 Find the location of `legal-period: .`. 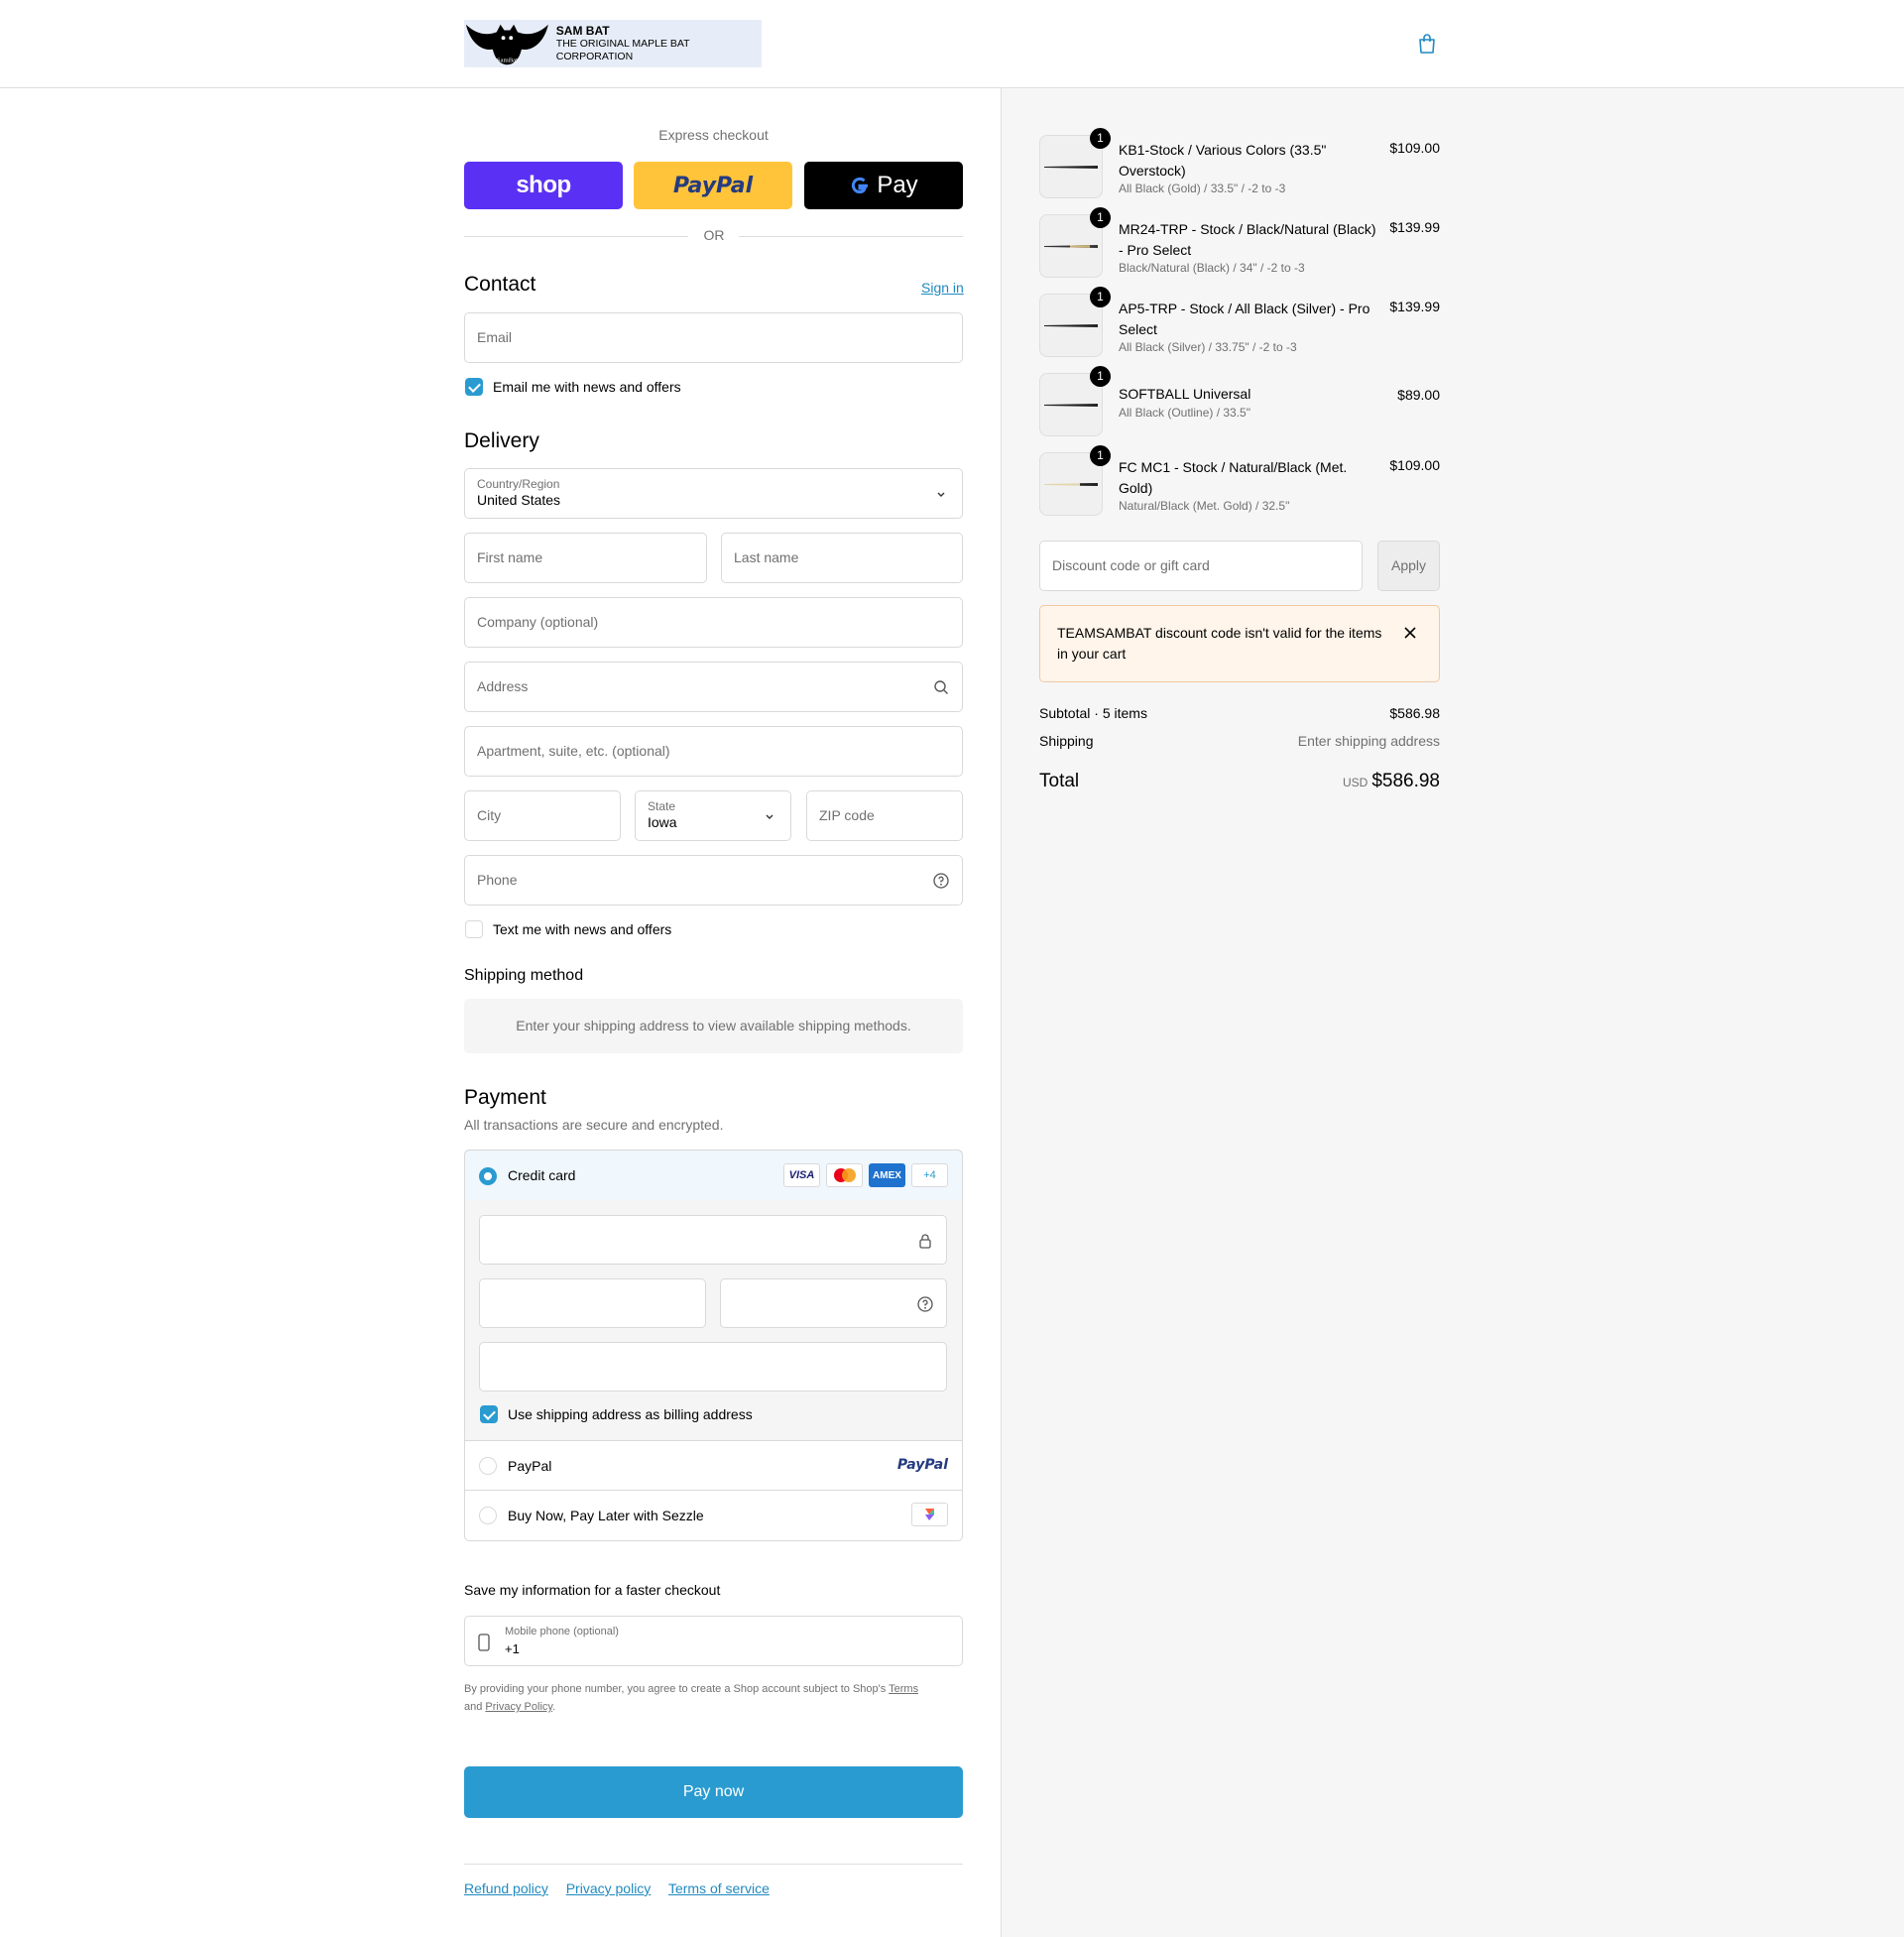

legal-period: . is located at coordinates (554, 1707).